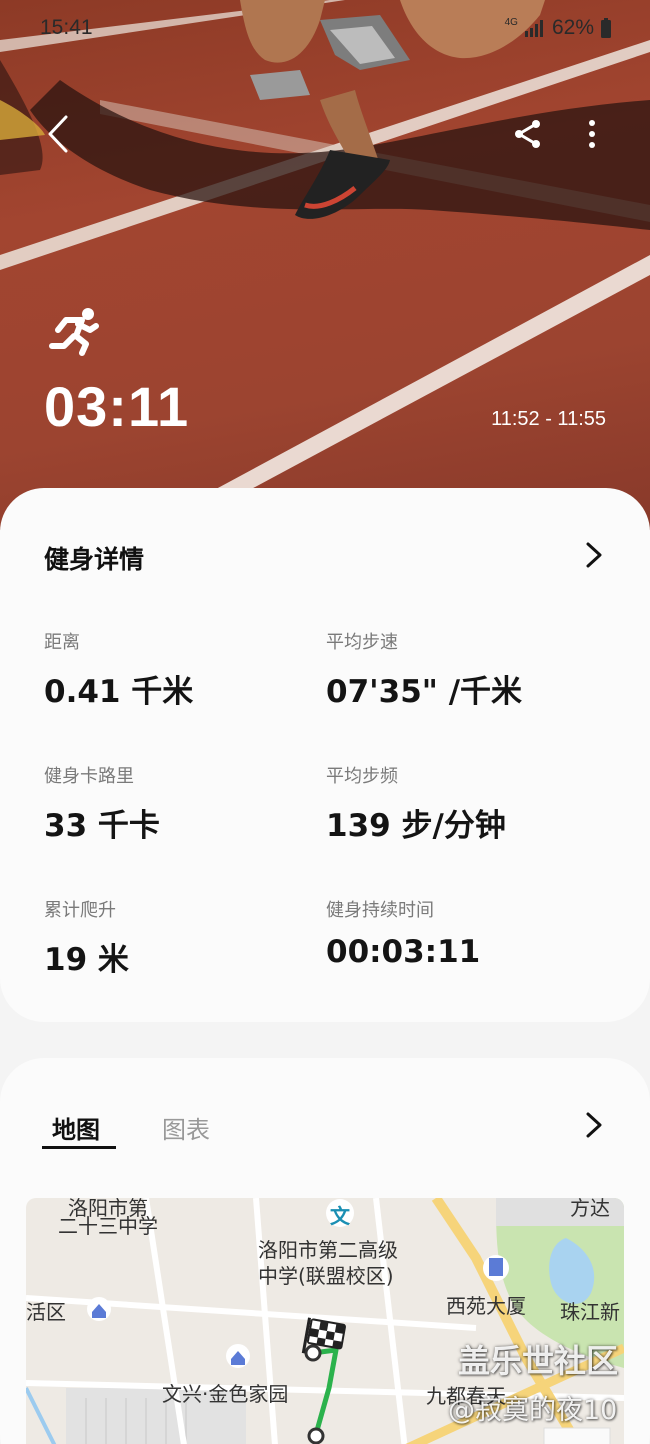  Describe the element at coordinates (403, 952) in the screenshot. I see `stat-value: 00:03:11` at that location.